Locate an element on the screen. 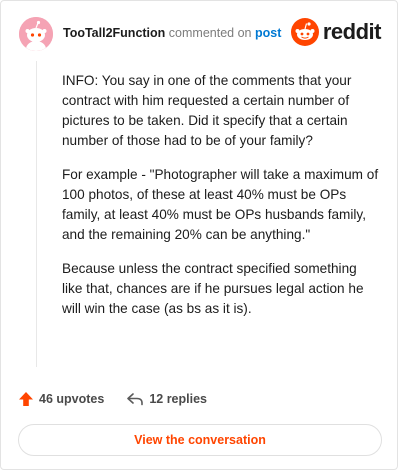 The image size is (400, 472). username-link: TooTall2Function is located at coordinates (114, 33).